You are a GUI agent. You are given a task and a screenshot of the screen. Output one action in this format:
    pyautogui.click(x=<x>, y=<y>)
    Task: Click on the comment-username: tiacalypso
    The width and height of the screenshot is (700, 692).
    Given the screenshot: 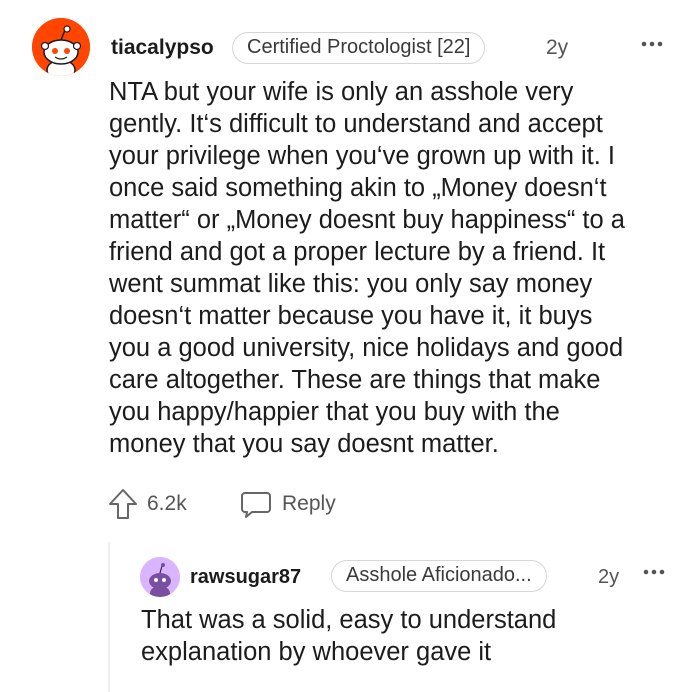 What is the action you would take?
    pyautogui.click(x=162, y=48)
    